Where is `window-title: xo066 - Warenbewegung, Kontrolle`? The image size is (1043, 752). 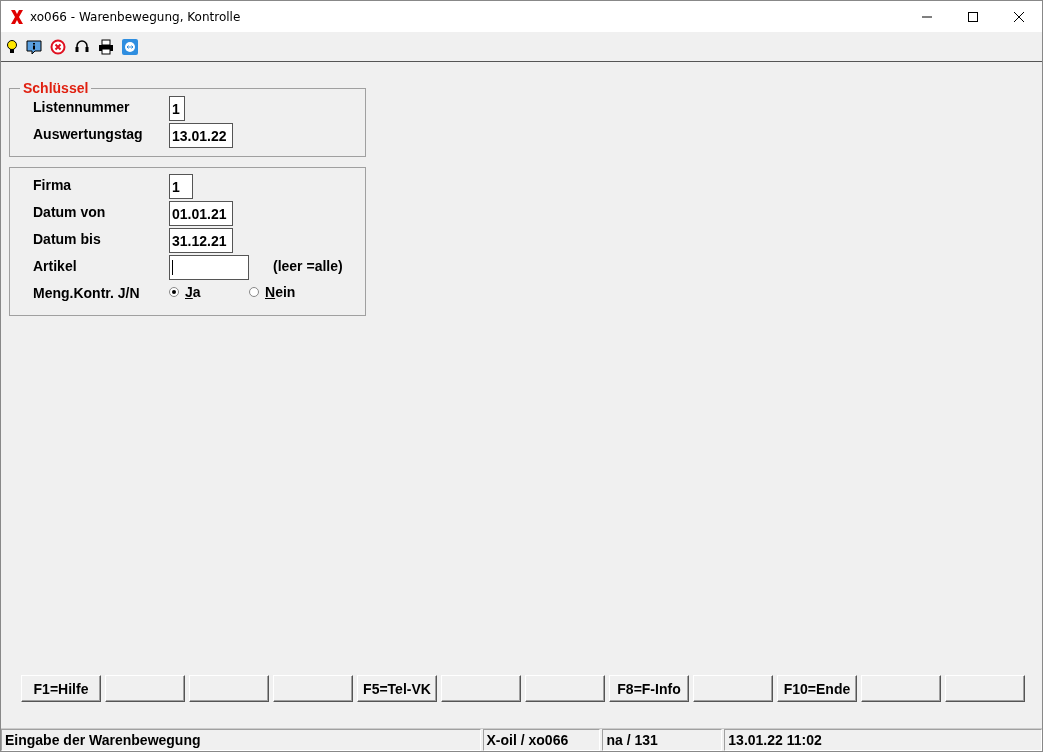
window-title: xo066 - Warenbewegung, Kontrolle is located at coordinates (135, 16).